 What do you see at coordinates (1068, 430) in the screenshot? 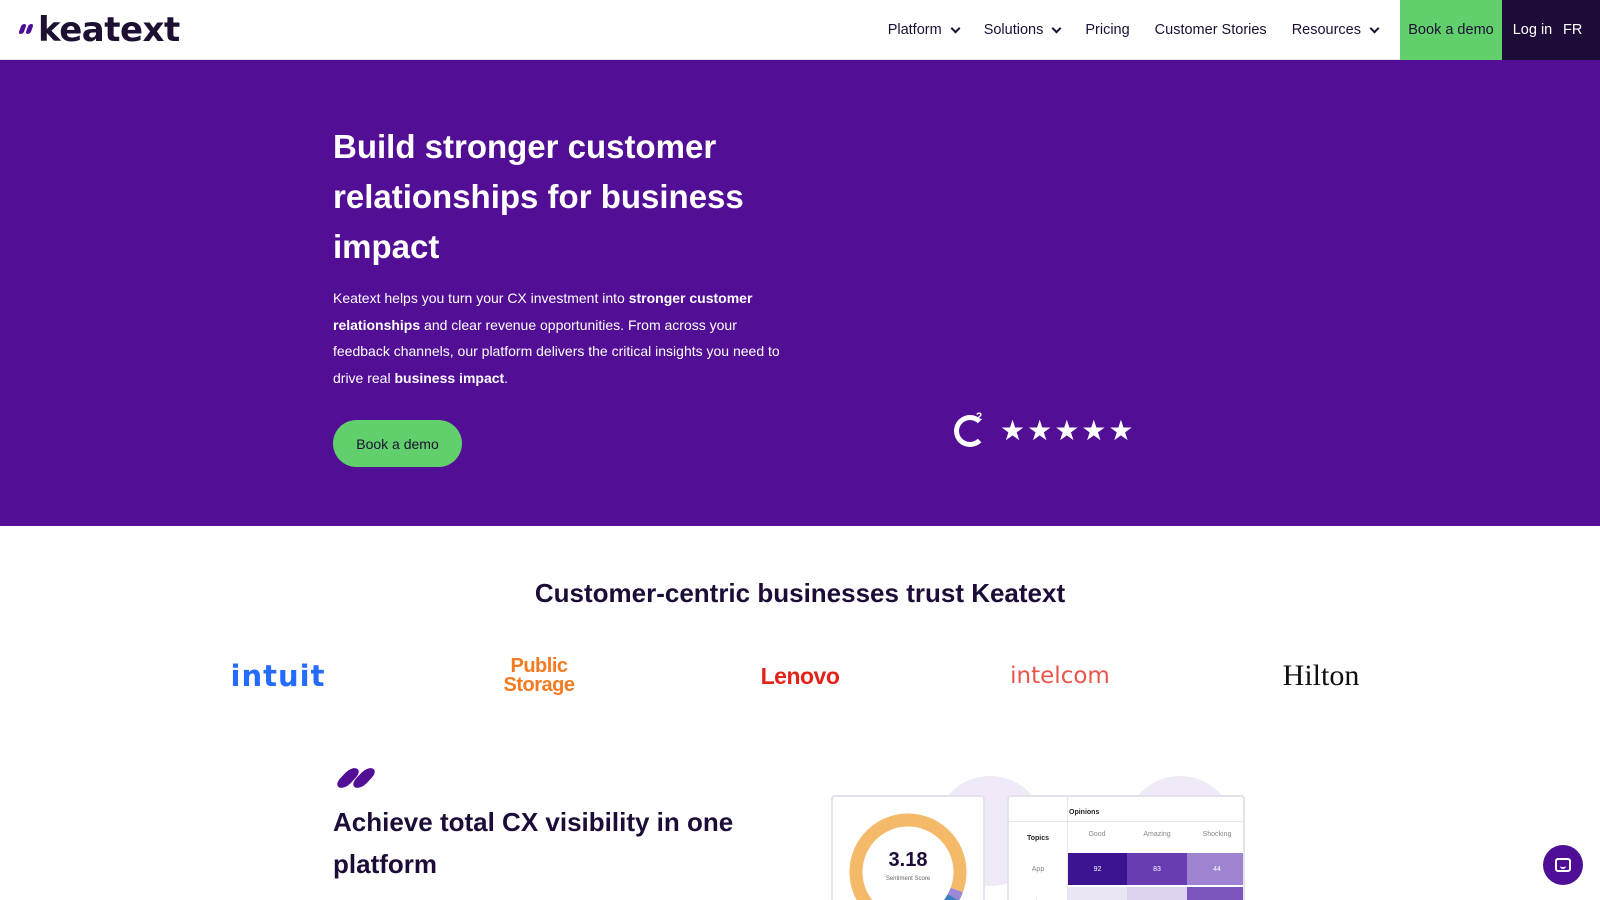
I see `star-rating-icon: ★★★★★` at bounding box center [1068, 430].